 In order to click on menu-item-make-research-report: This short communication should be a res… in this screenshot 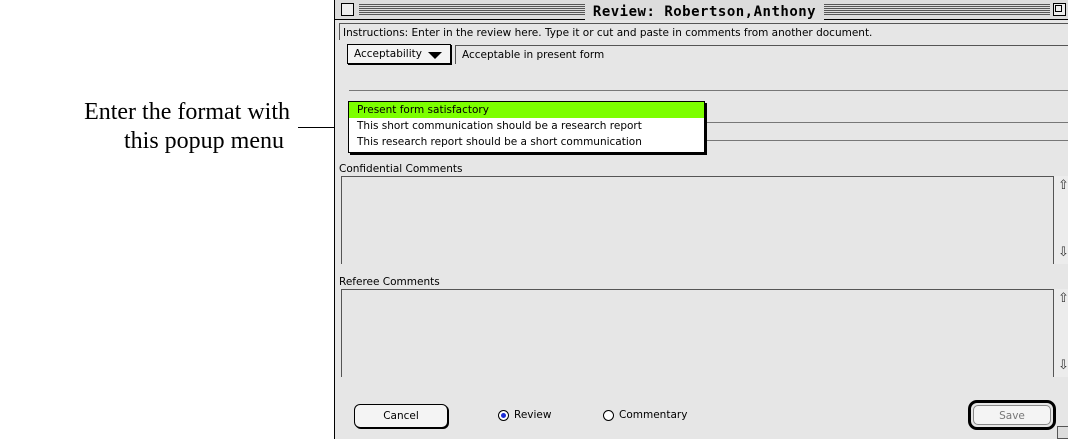, I will do `click(526, 126)`.